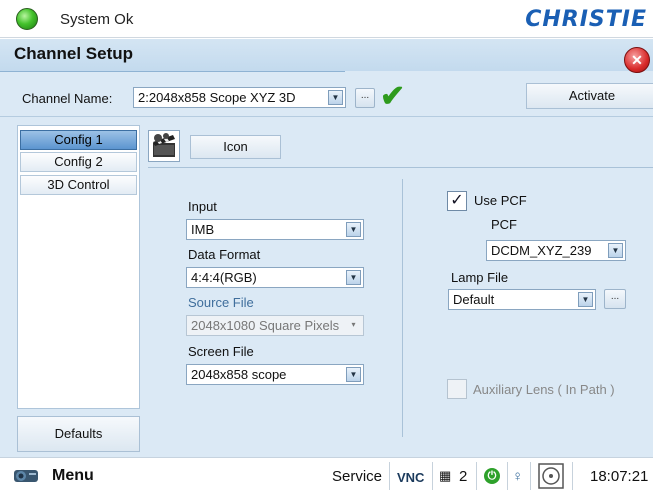 This screenshot has height=492, width=653. I want to click on activate-button: Activate, so click(589, 96).